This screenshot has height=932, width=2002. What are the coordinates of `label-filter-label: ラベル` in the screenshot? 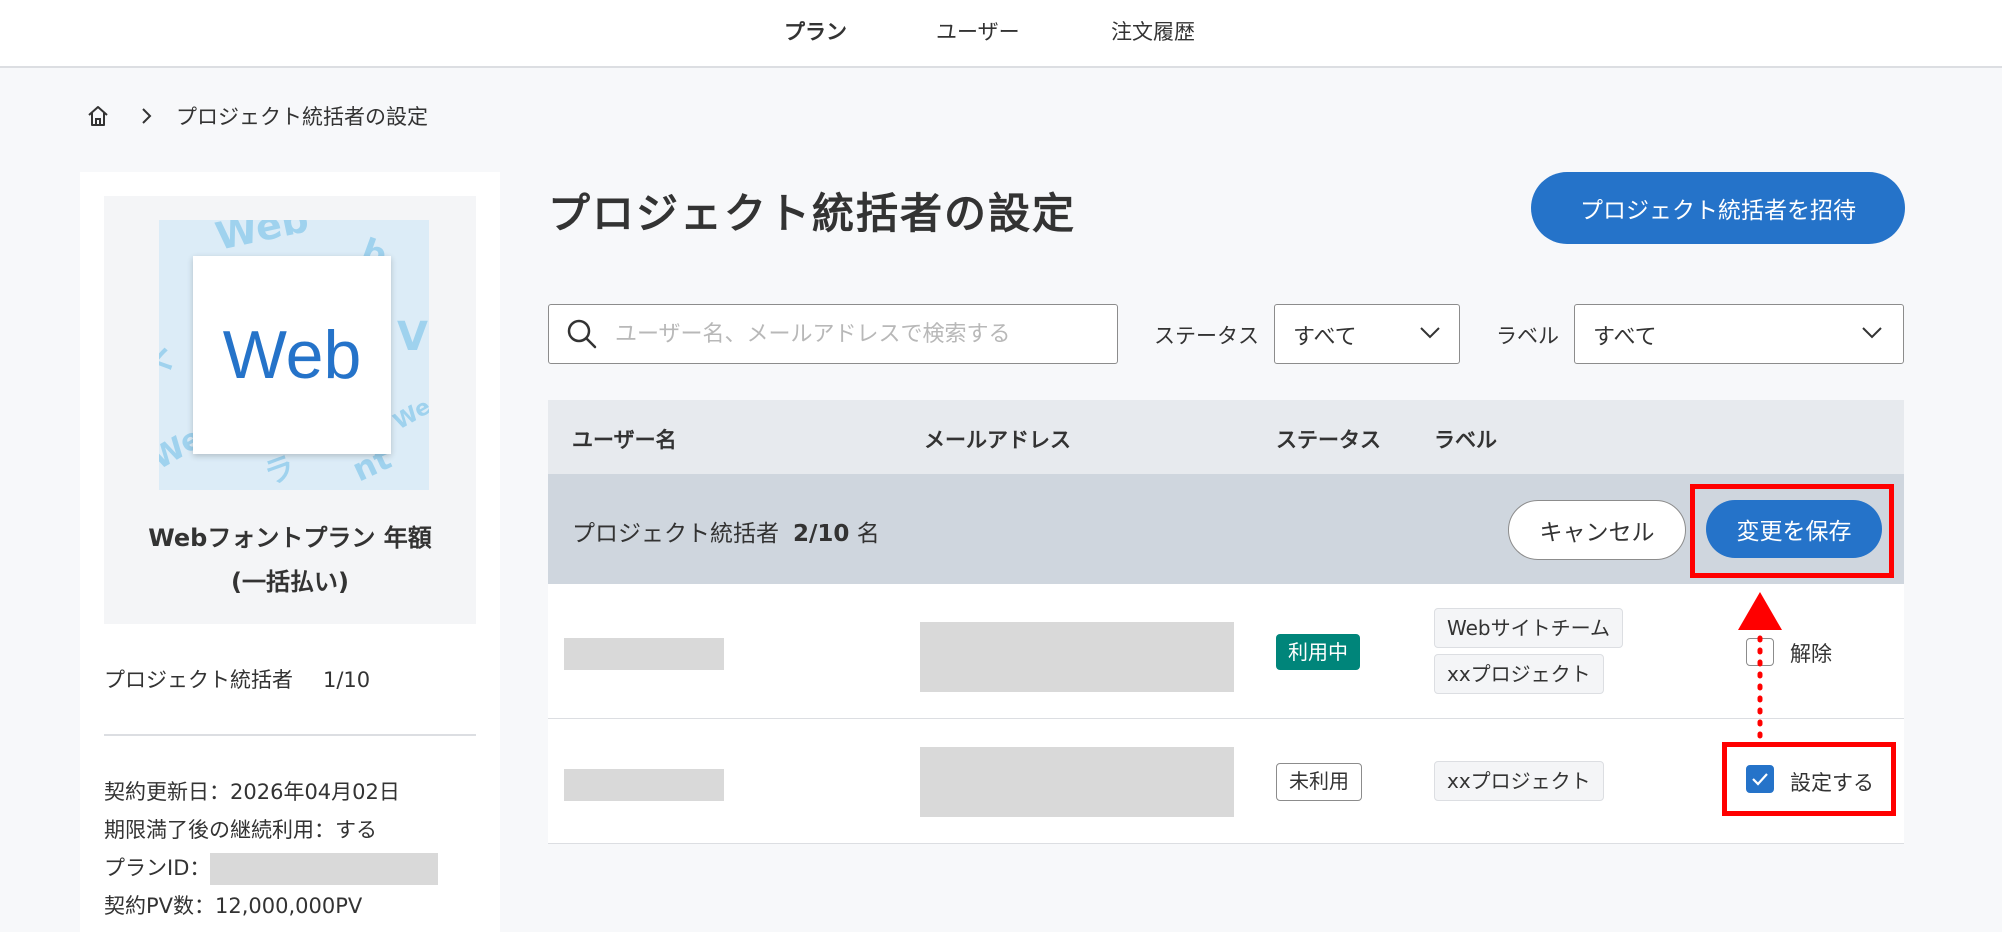 It's located at (1527, 336).